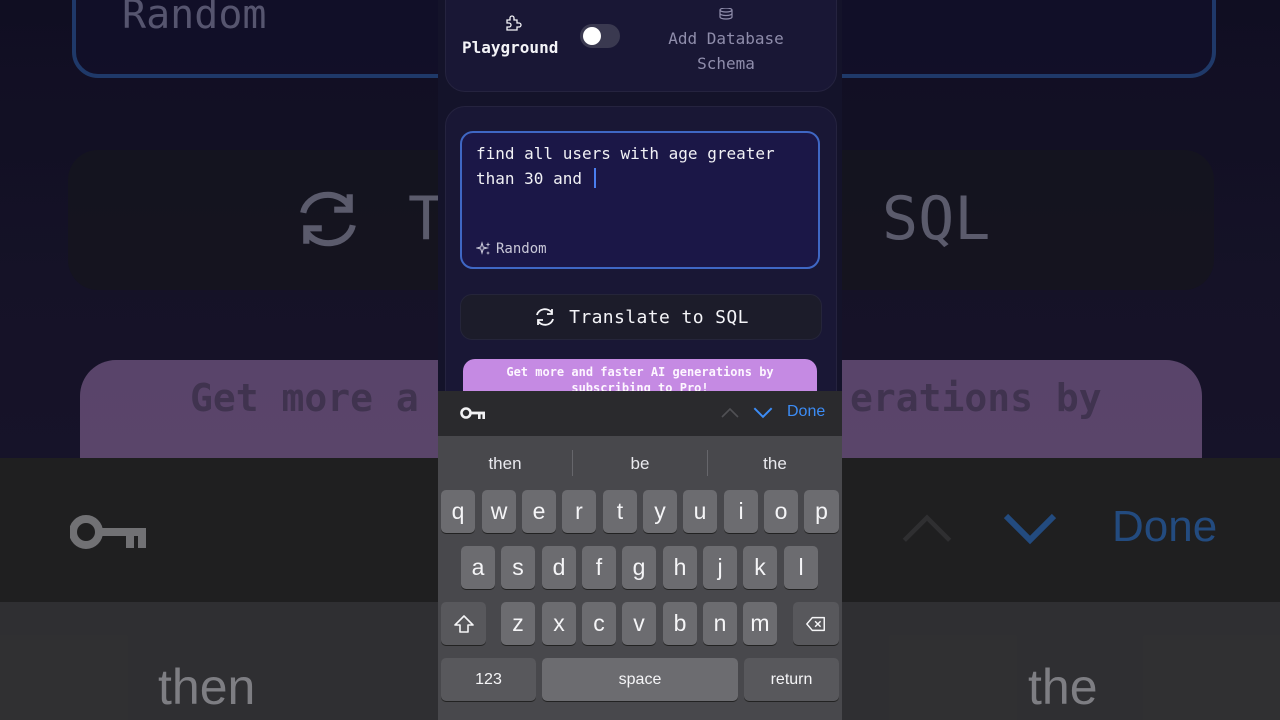  I want to click on translate-to-sql-button: Translate to SQL, so click(641, 317).